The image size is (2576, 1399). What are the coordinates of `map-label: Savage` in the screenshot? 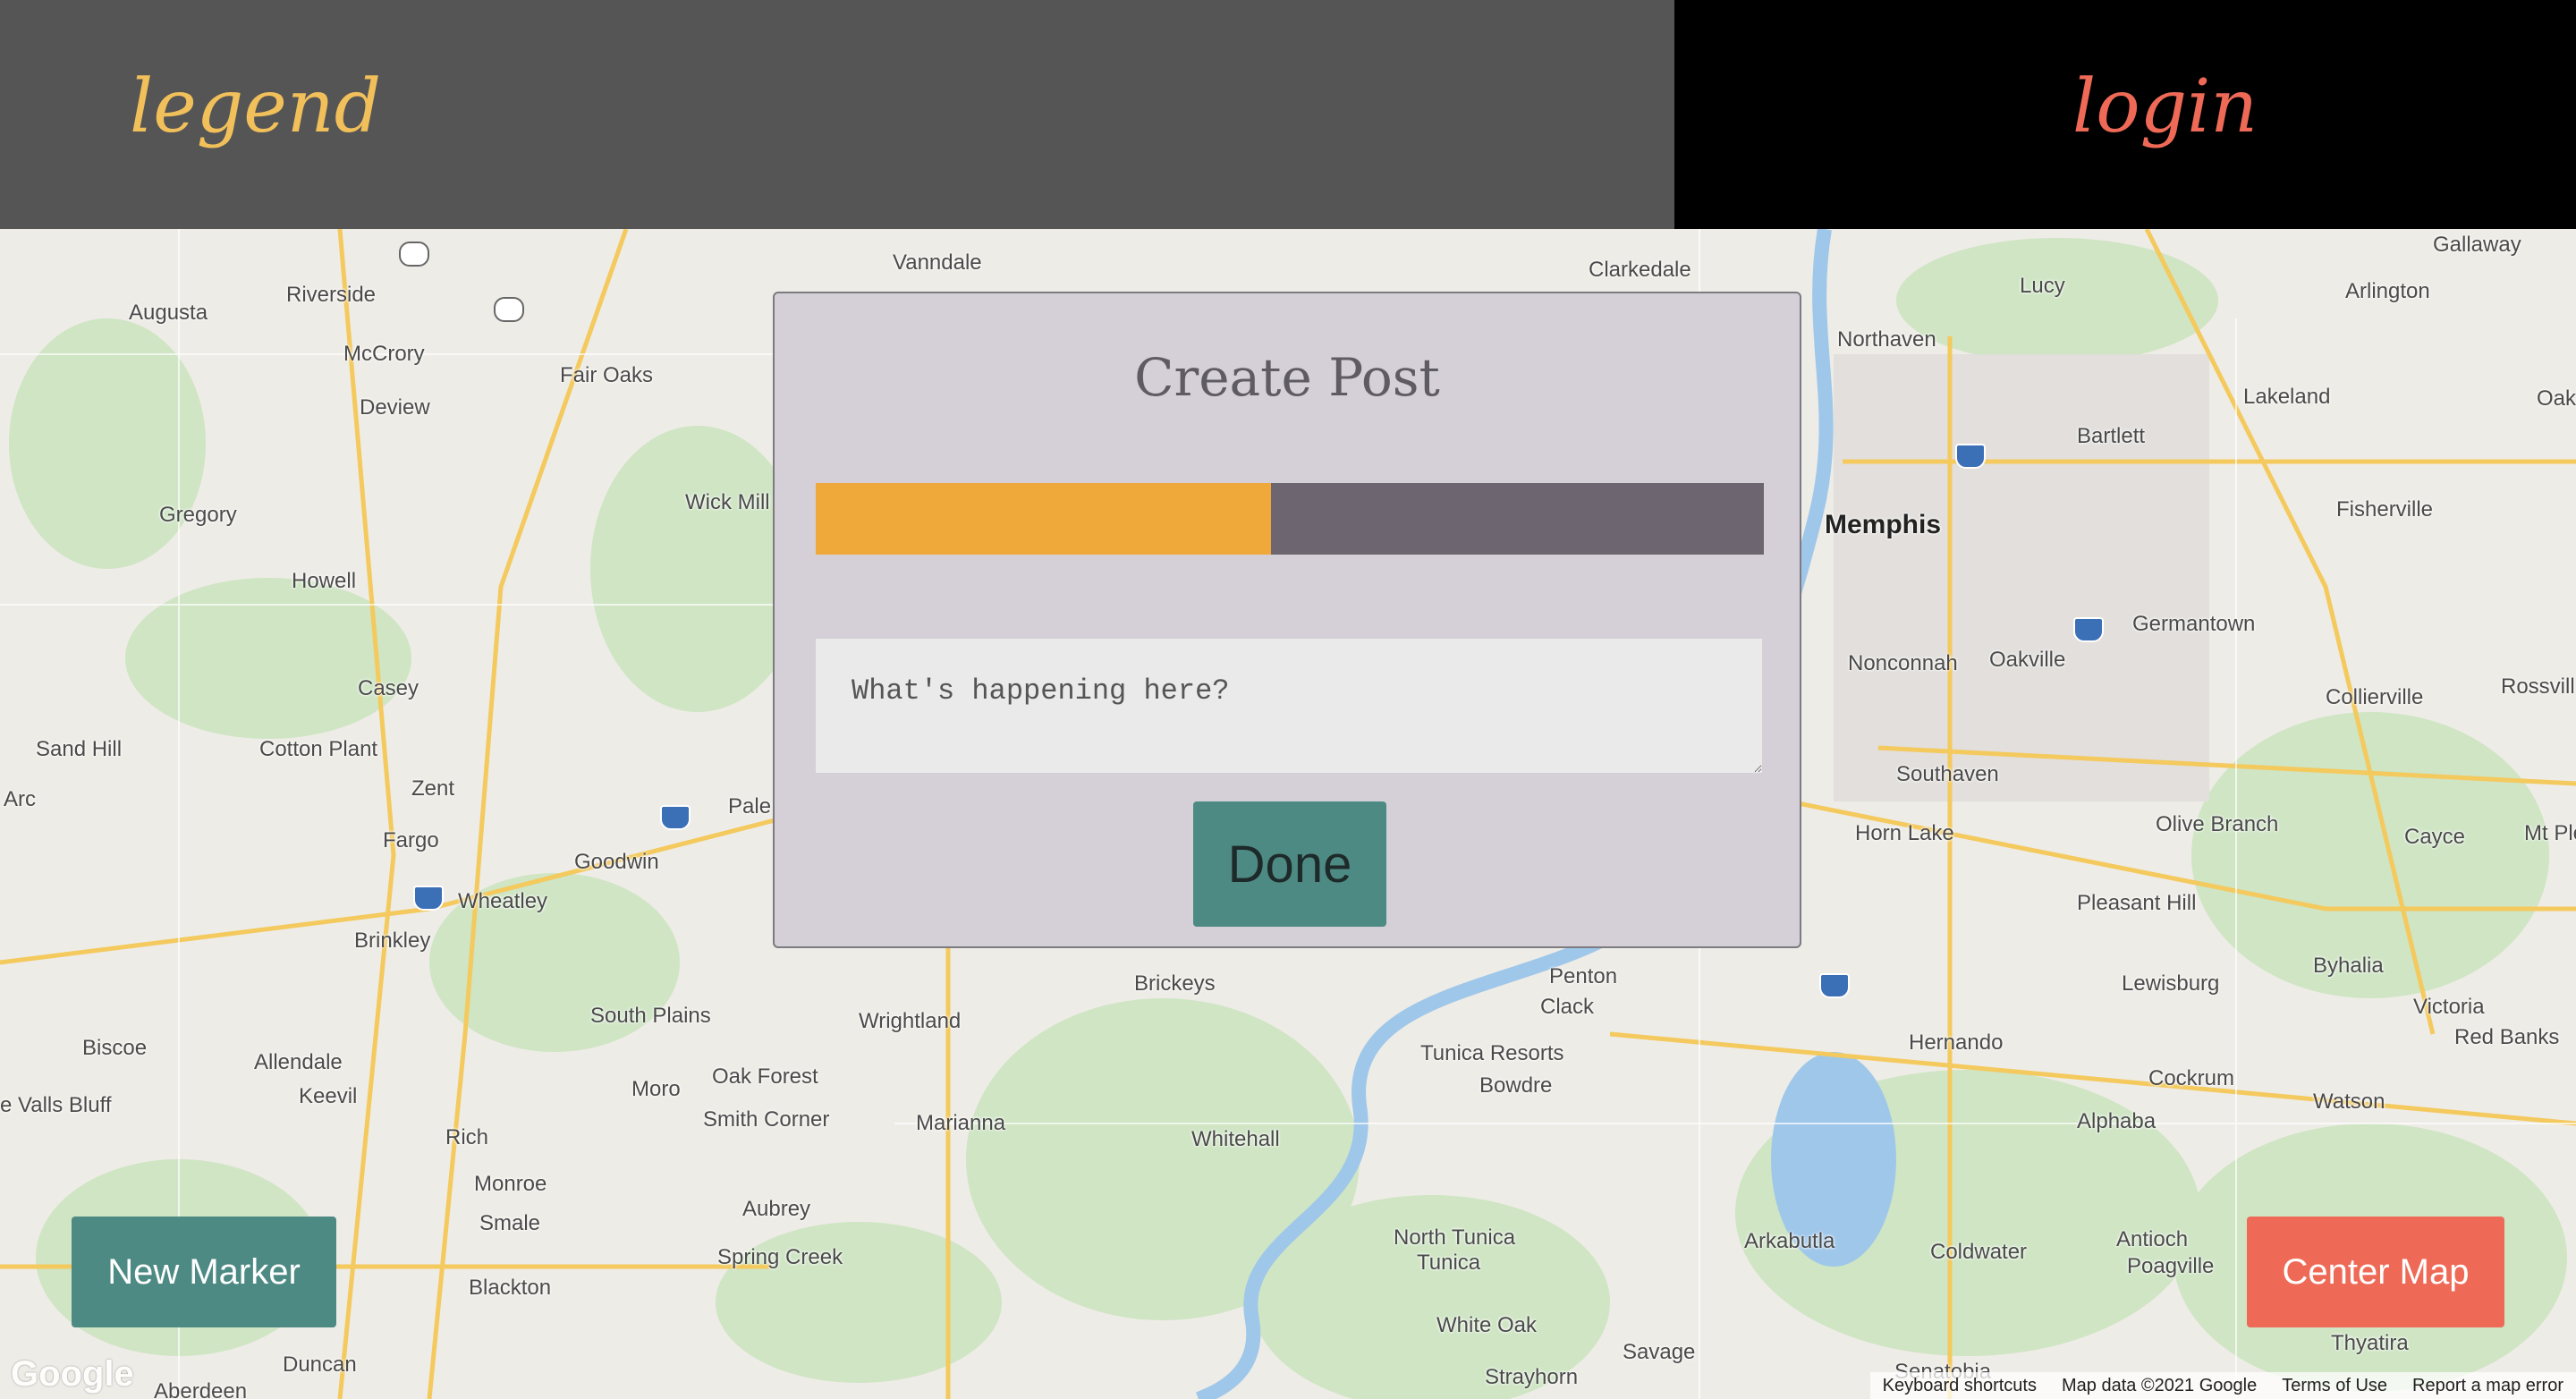 It's located at (1659, 1352).